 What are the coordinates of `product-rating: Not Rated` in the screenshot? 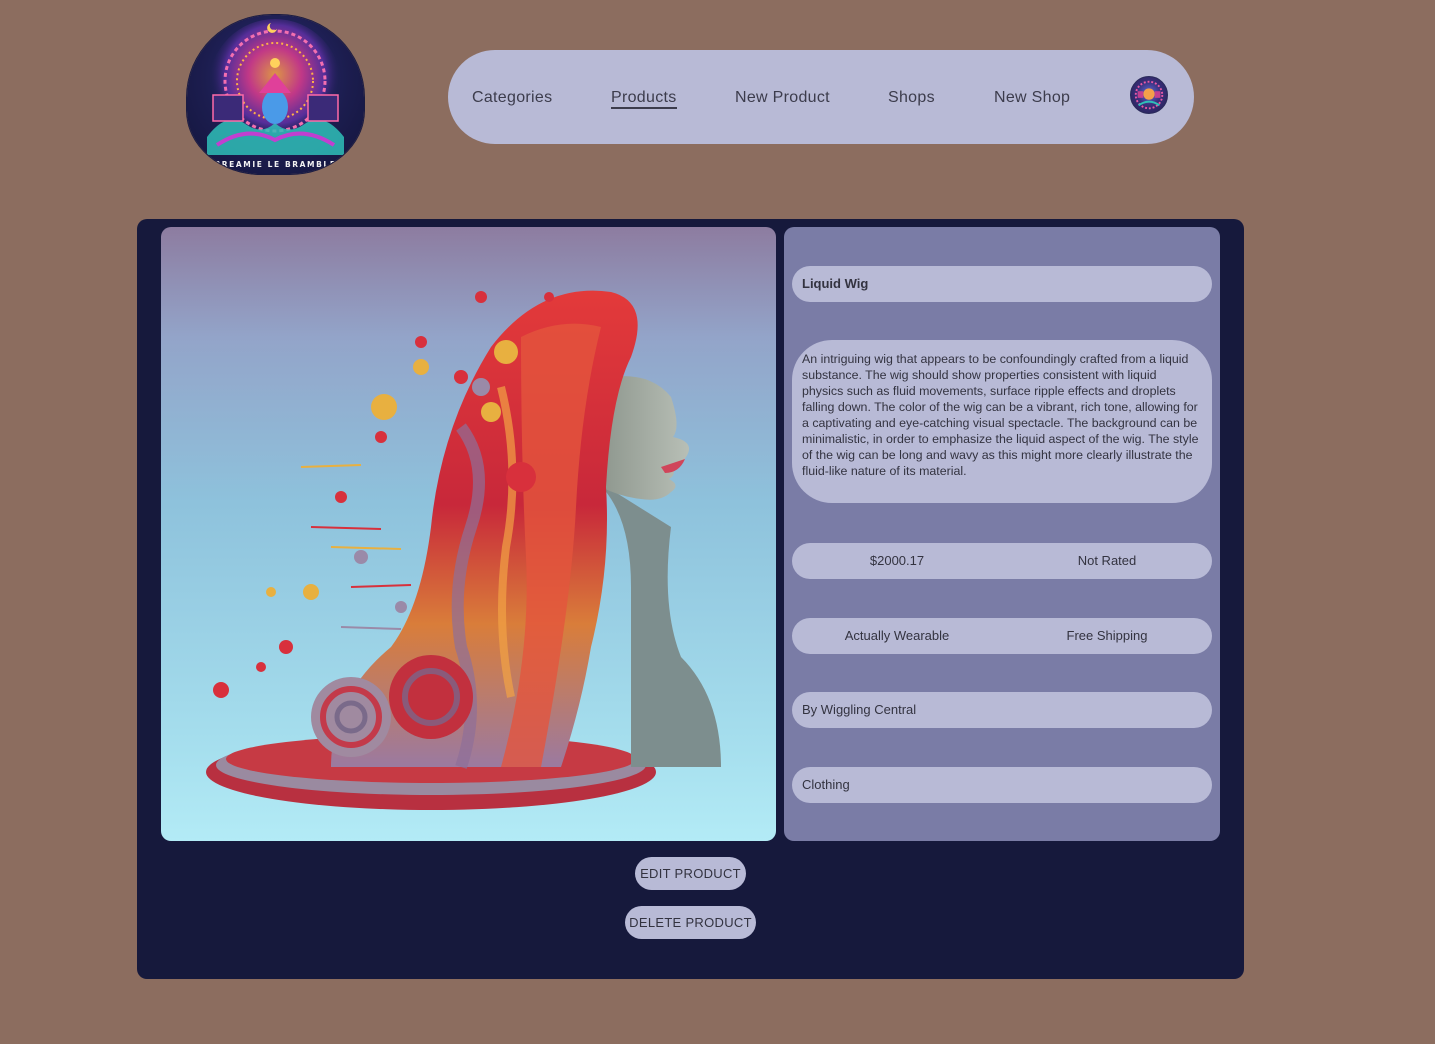 It's located at (1107, 560).